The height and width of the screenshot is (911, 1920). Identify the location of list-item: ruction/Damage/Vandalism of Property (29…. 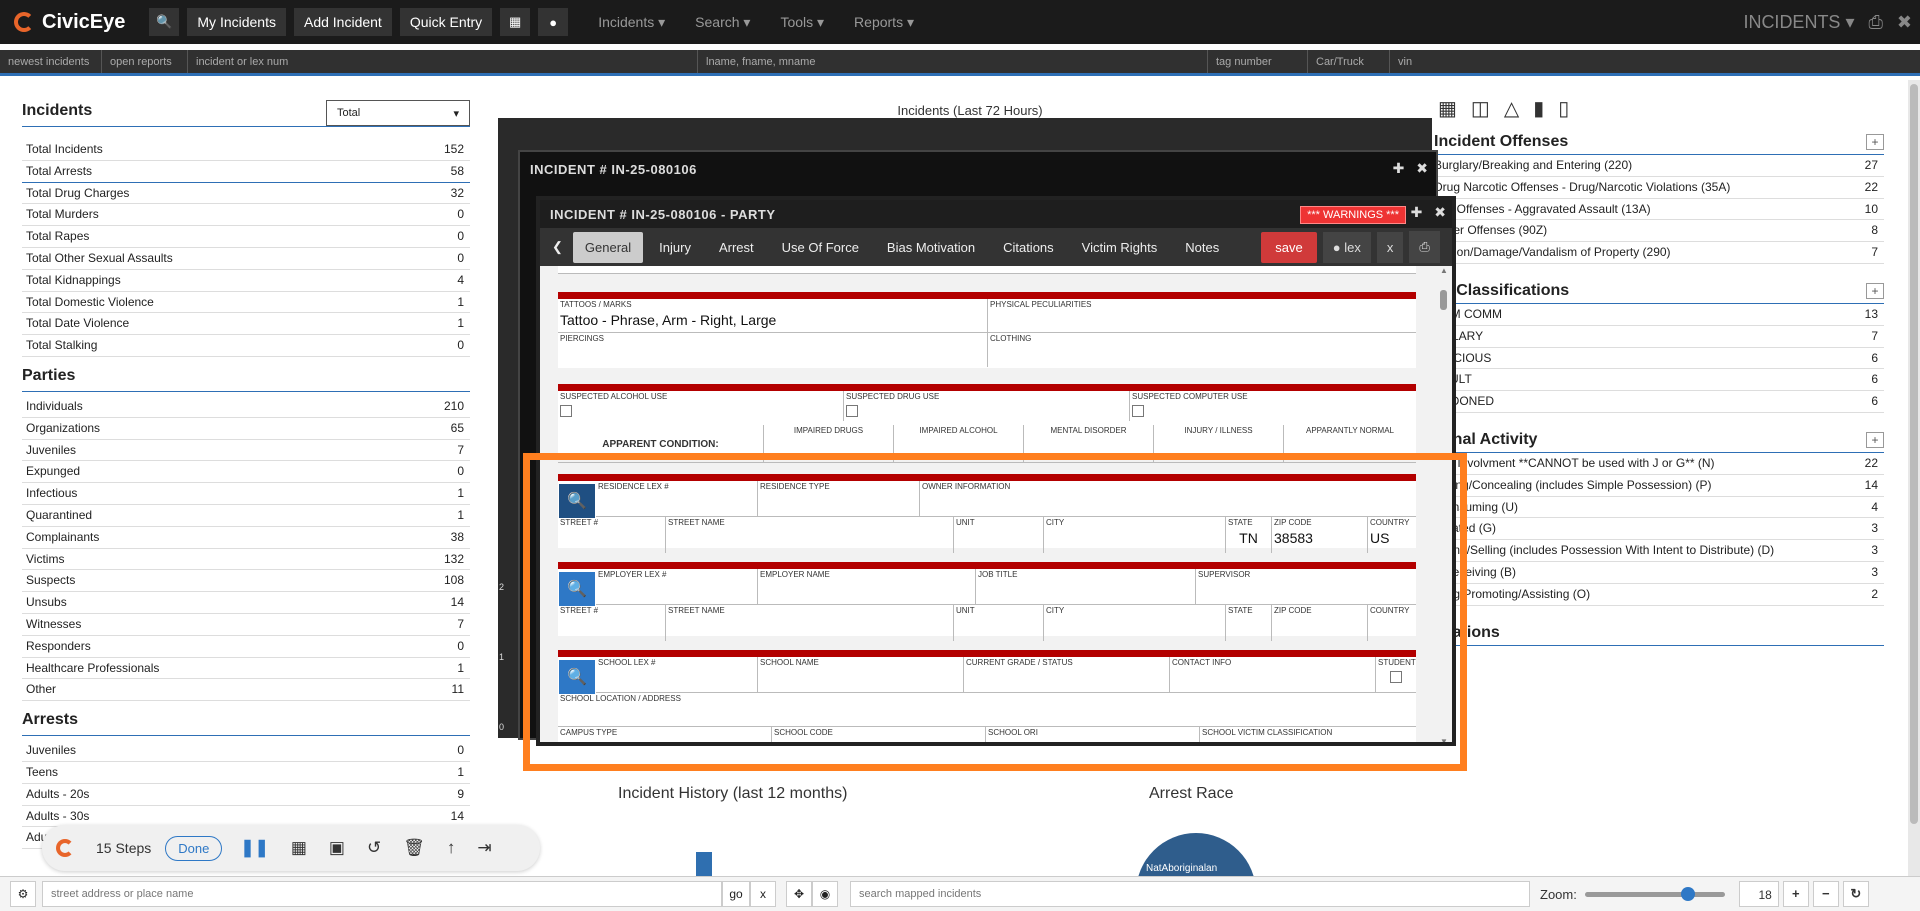
(1659, 253).